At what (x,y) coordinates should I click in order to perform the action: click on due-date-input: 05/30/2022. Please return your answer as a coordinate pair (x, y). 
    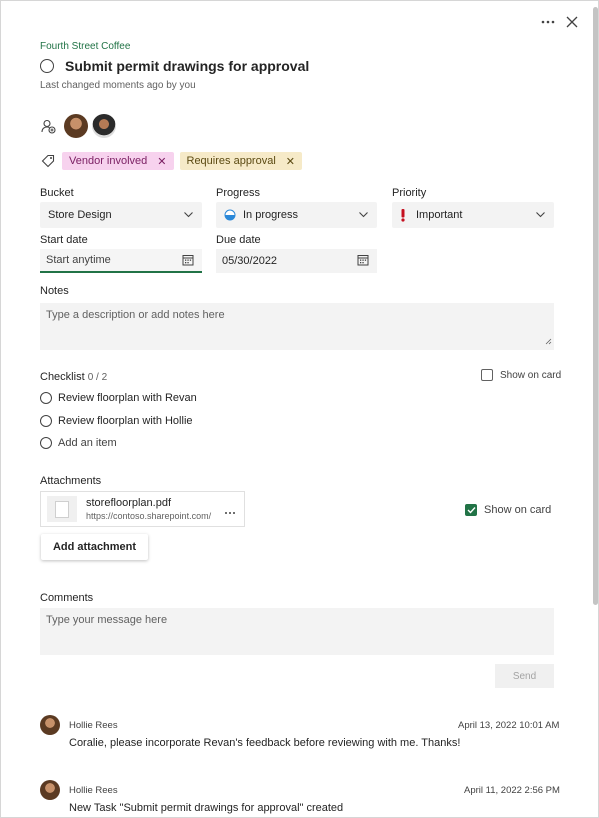
    Looking at the image, I should click on (296, 261).